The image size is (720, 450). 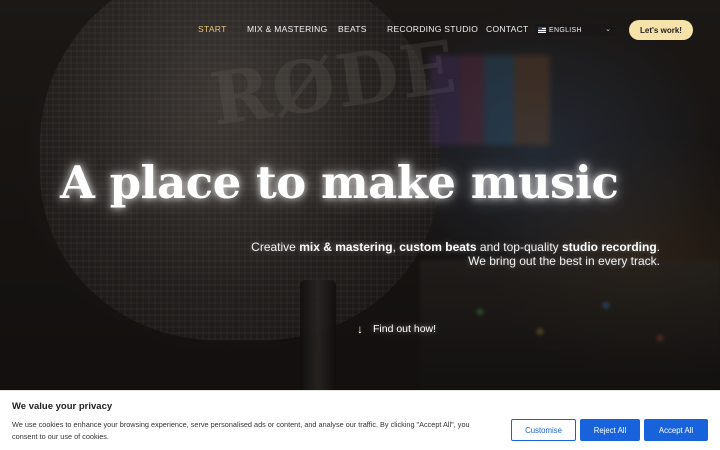 What do you see at coordinates (346, 247) in the screenshot?
I see `subline-highlight-mix-mastering: mix & mastering` at bounding box center [346, 247].